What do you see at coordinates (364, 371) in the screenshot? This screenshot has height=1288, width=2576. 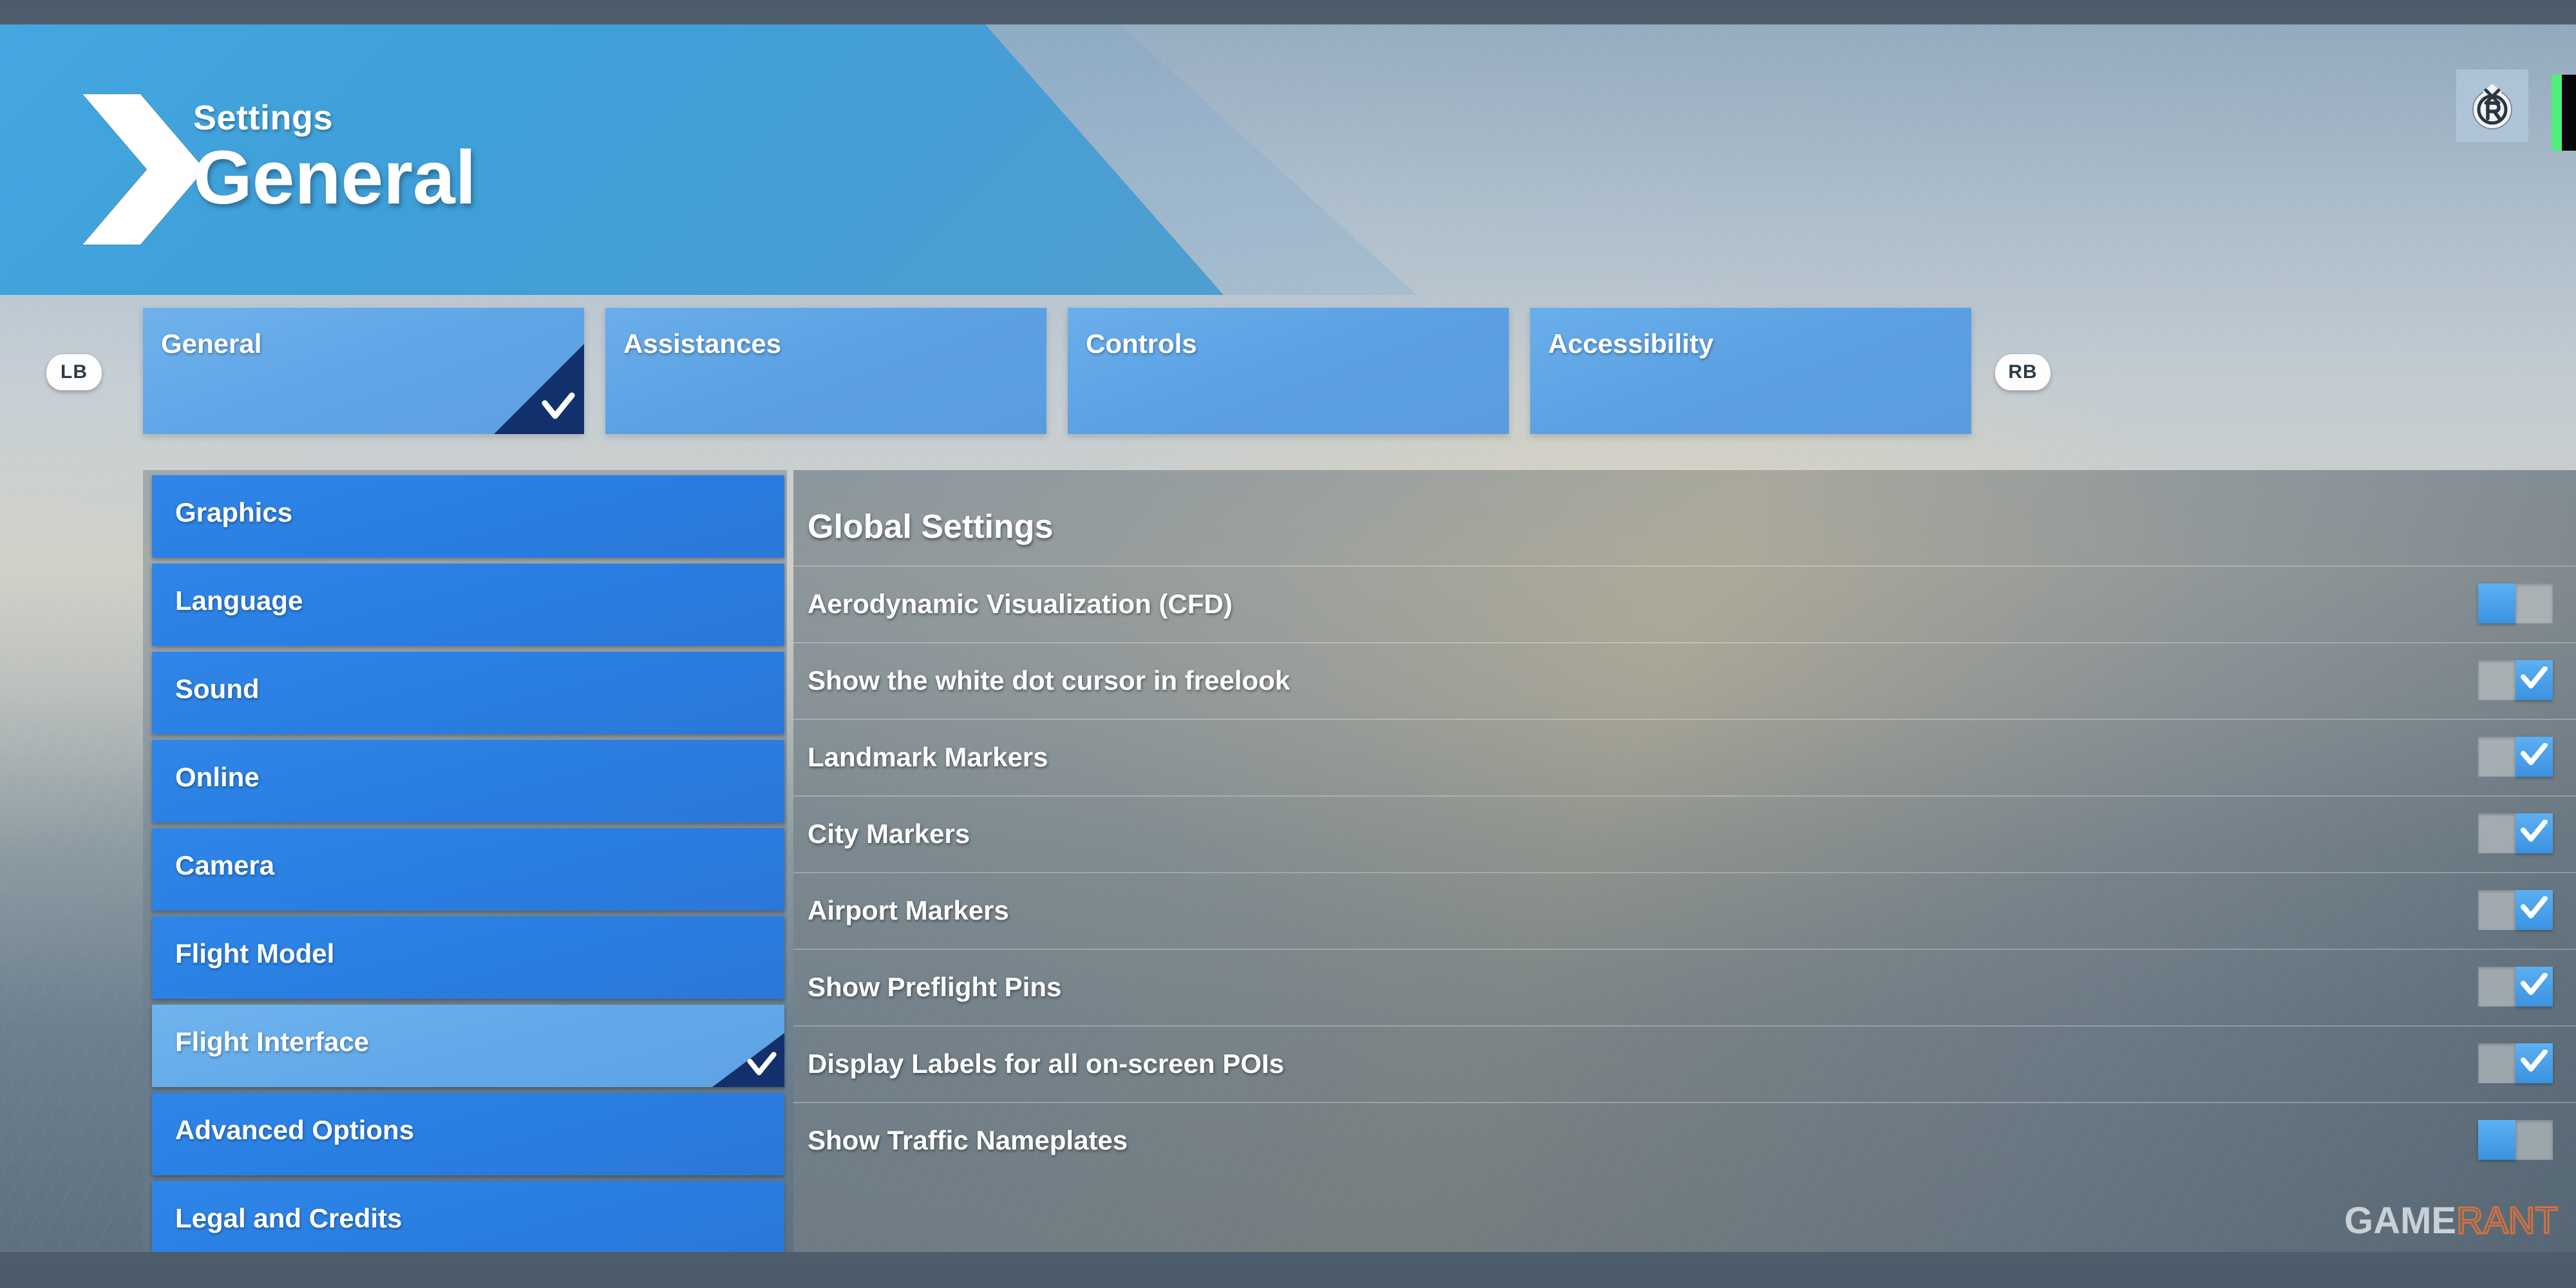 I see `tab-general: General` at bounding box center [364, 371].